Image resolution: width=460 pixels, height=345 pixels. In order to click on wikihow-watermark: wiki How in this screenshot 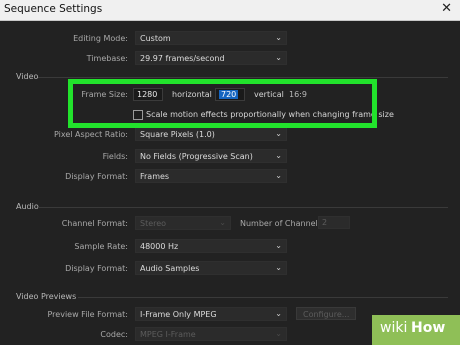, I will do `click(416, 330)`.